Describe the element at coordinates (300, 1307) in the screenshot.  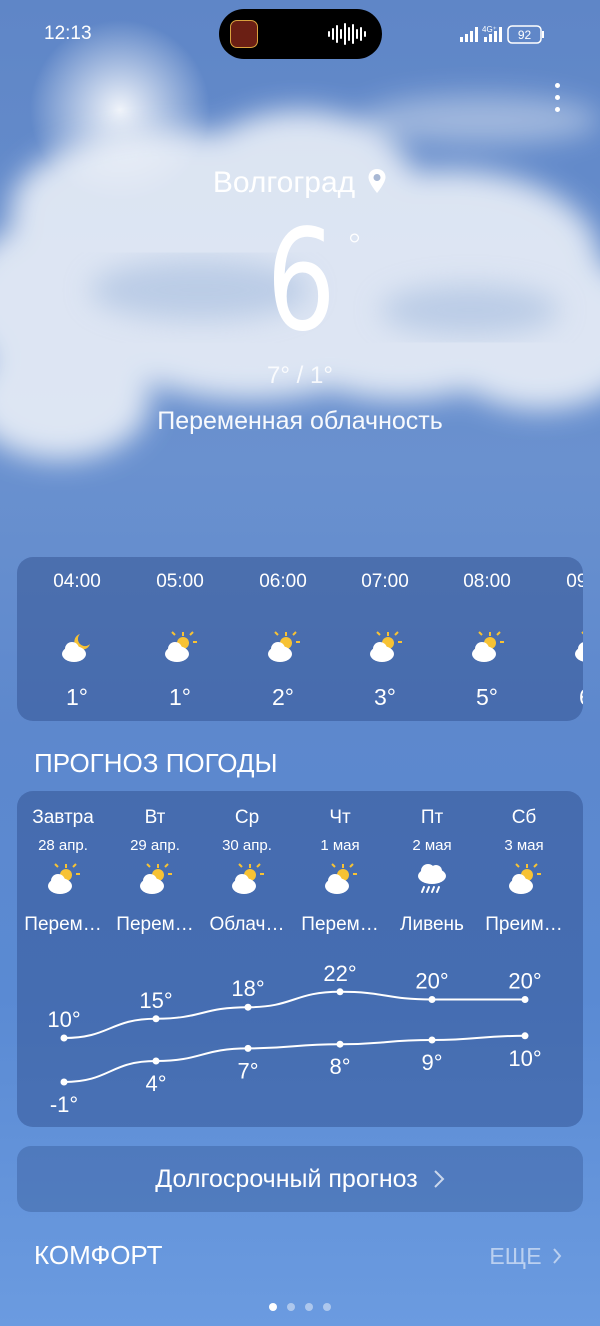
I see `page-indicator` at that location.